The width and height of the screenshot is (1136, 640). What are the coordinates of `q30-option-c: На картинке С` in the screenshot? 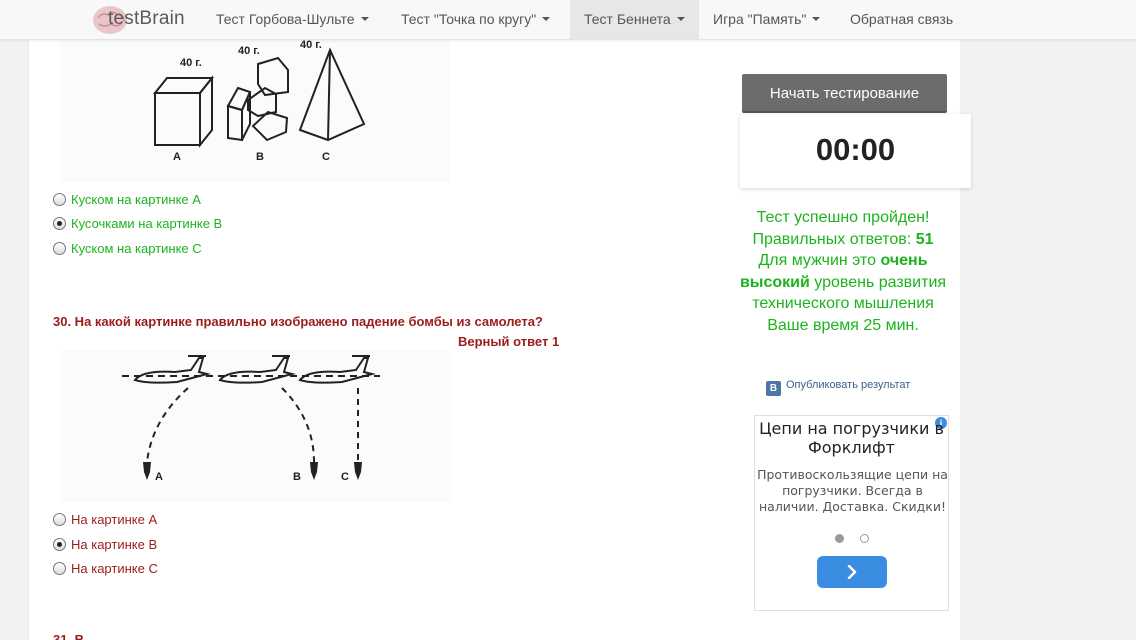 It's located at (105, 569).